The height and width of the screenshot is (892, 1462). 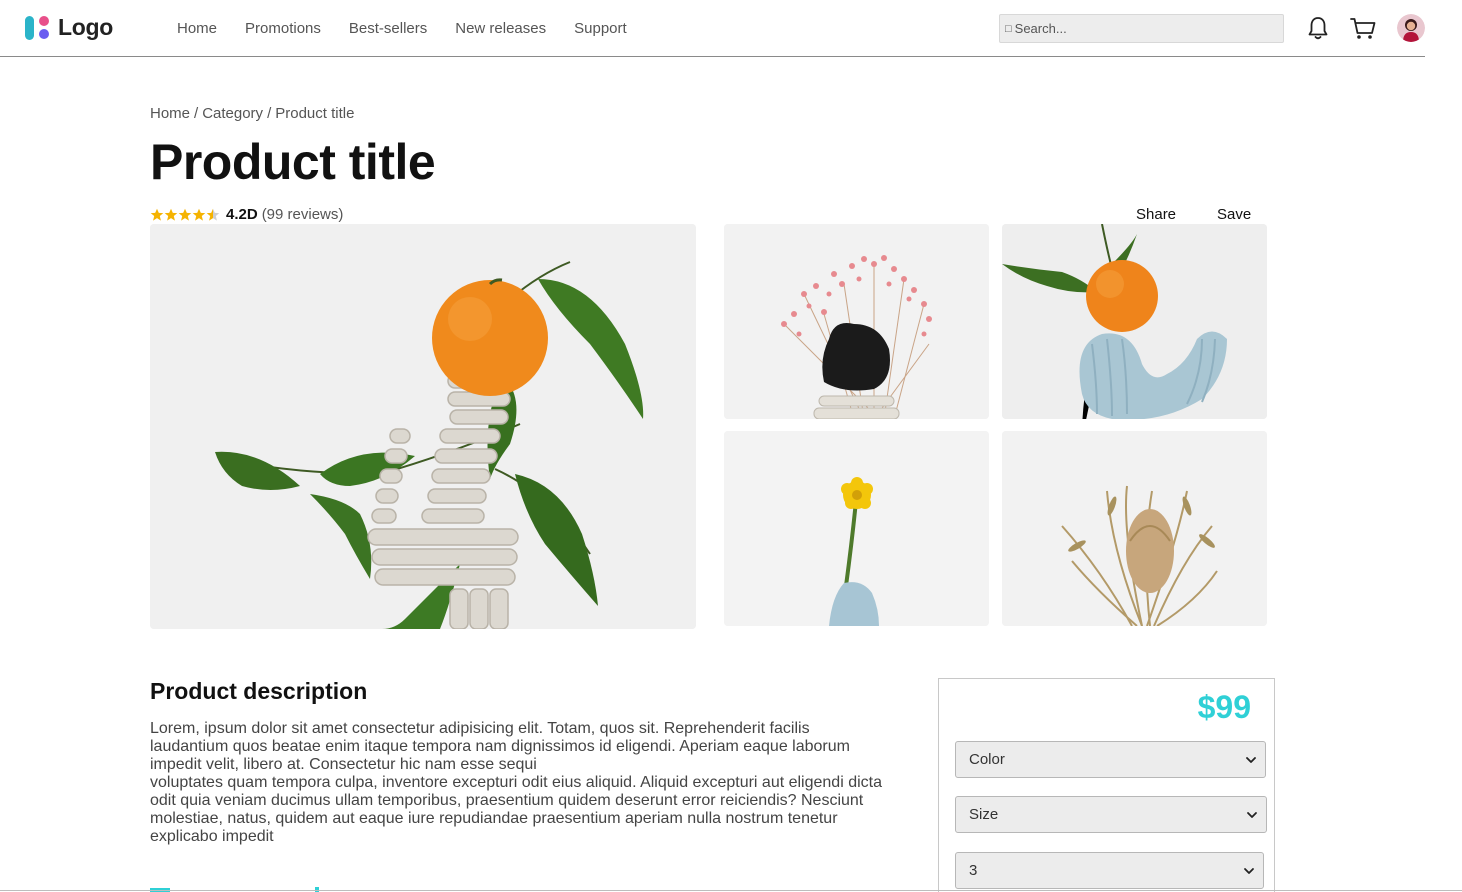 I want to click on bell-icon, so click(x=1318, y=28).